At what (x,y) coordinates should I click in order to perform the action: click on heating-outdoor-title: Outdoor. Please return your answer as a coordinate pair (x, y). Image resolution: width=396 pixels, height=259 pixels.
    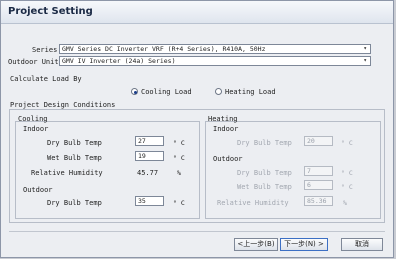
    Looking at the image, I should click on (228, 159).